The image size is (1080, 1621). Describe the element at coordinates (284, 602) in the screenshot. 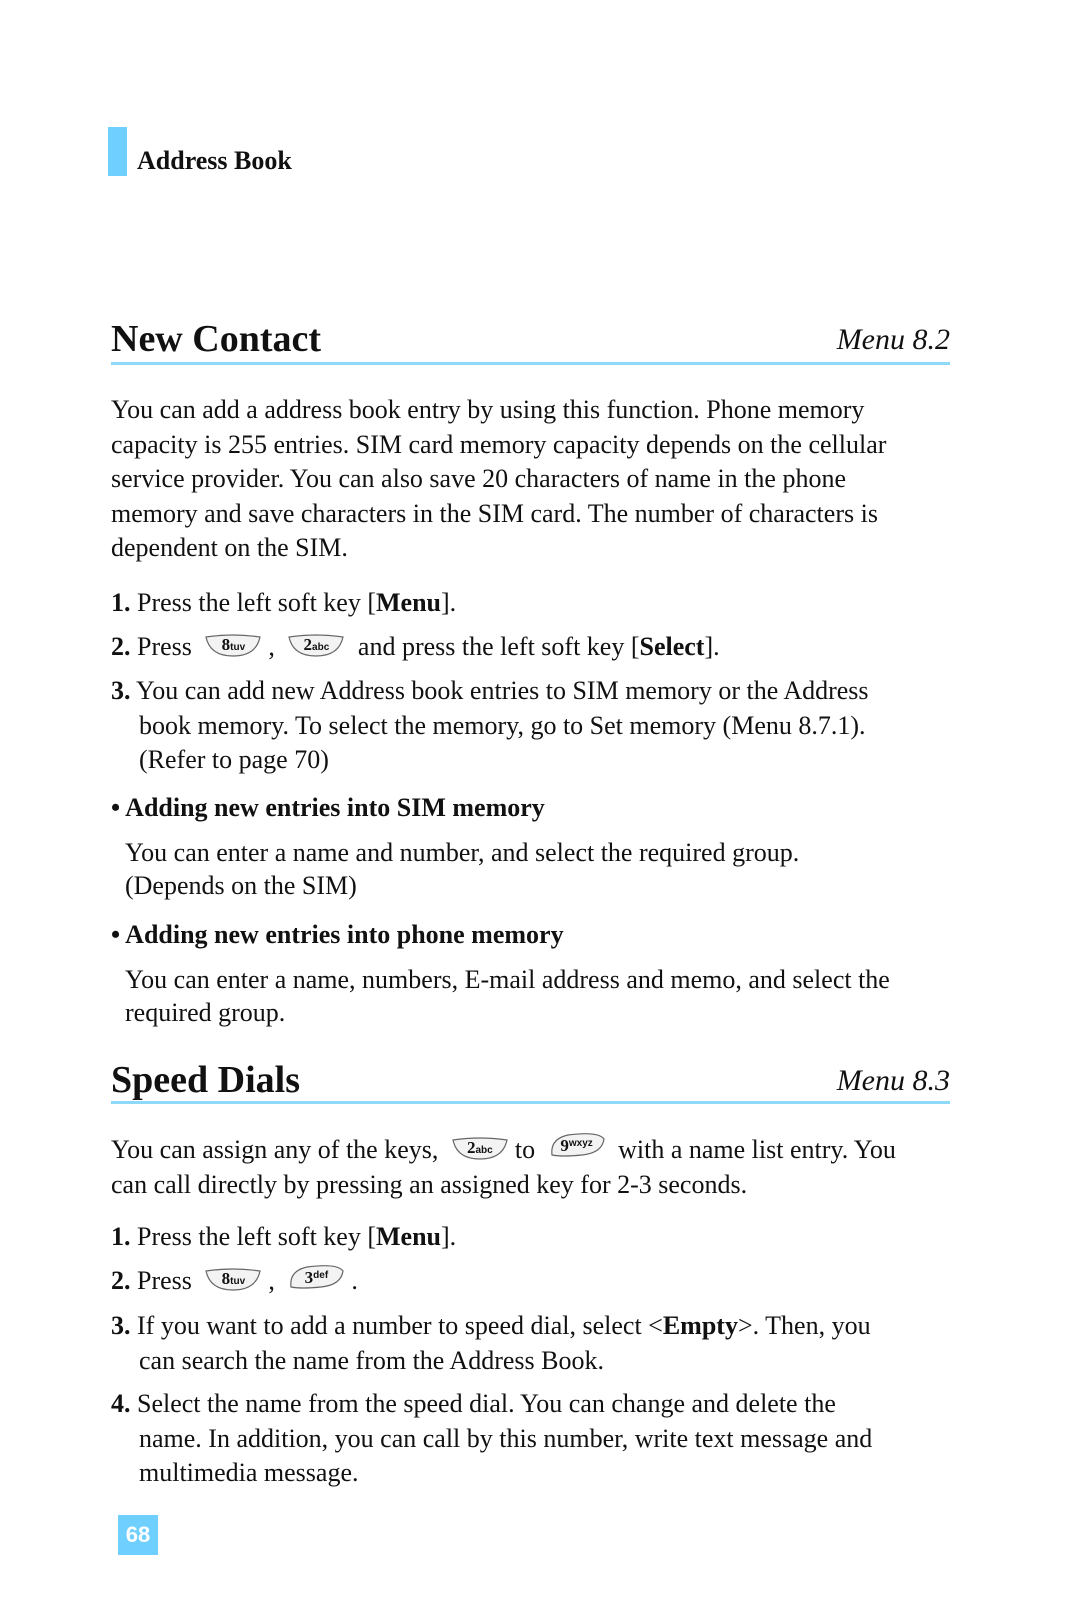

I see `nc-step-1: 1. Press the left soft key [Menu].` at that location.